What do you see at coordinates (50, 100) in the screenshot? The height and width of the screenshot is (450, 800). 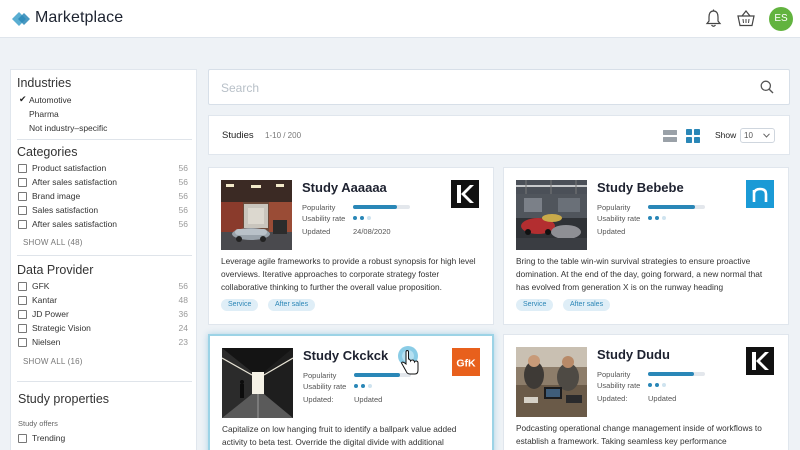 I see `industry-option: Automotive` at bounding box center [50, 100].